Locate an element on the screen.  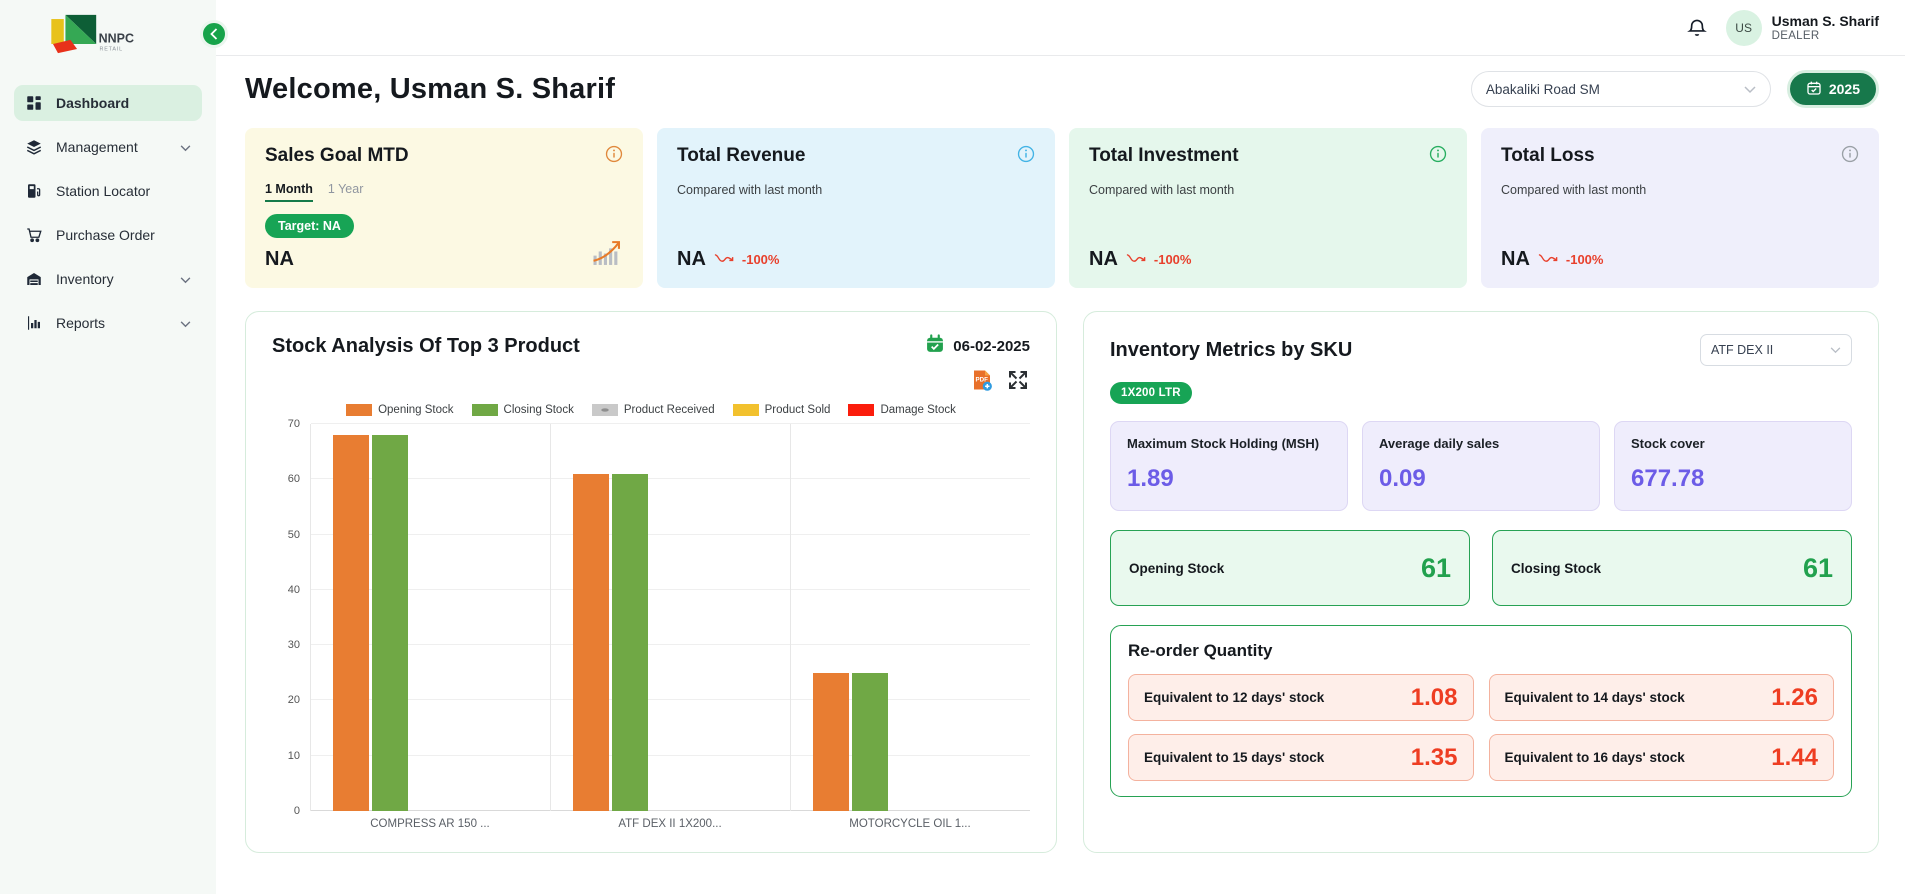
legend-item: Product Sold is located at coordinates (781, 410).